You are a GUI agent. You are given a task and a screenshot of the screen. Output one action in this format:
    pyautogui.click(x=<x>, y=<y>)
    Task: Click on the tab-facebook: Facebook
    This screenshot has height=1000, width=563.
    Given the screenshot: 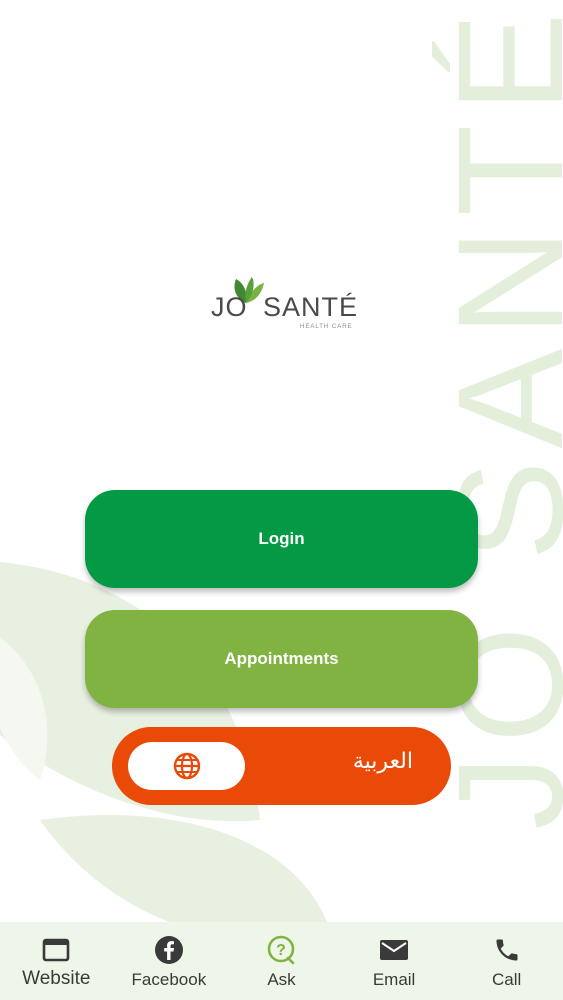 What is the action you would take?
    pyautogui.click(x=169, y=961)
    